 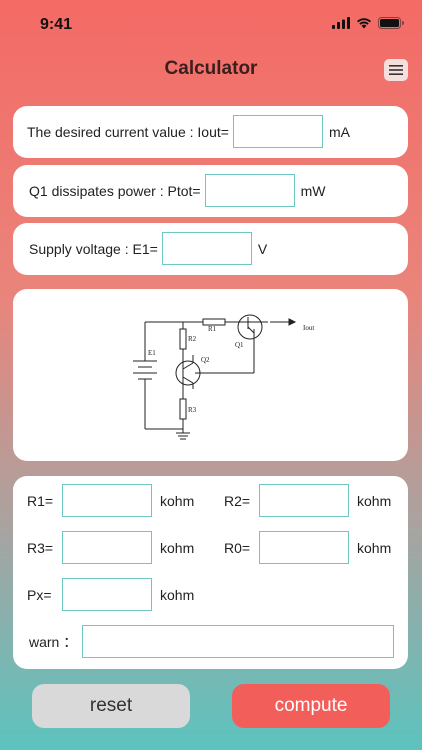 I want to click on hamburger-menu-icon, so click(x=396, y=70).